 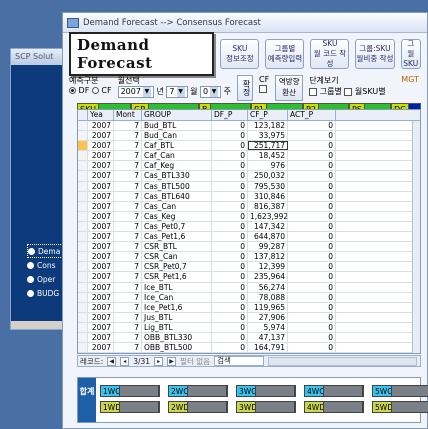 I want to click on sku-info-button: SKU 정보조정, so click(x=240, y=54).